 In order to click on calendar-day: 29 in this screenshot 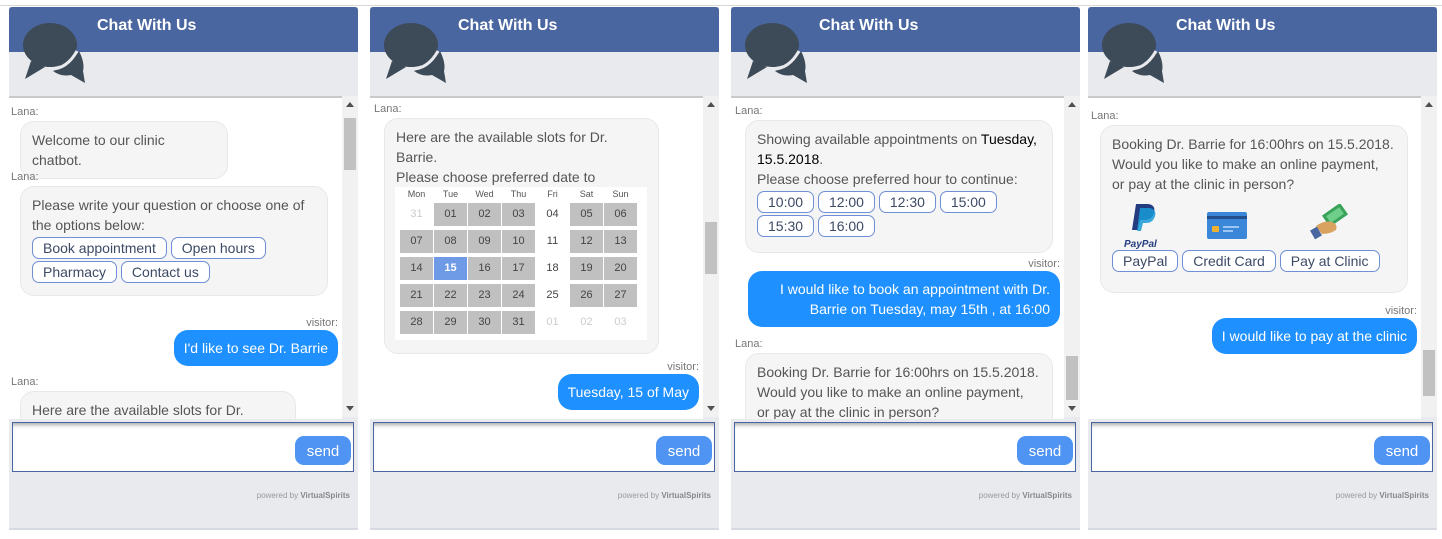, I will do `click(450, 322)`.